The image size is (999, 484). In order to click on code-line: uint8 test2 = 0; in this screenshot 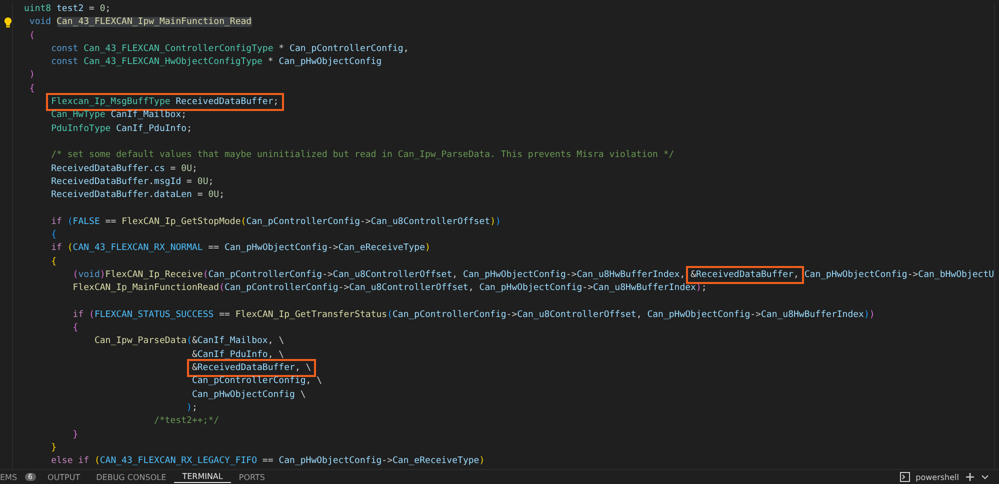, I will do `click(68, 9)`.